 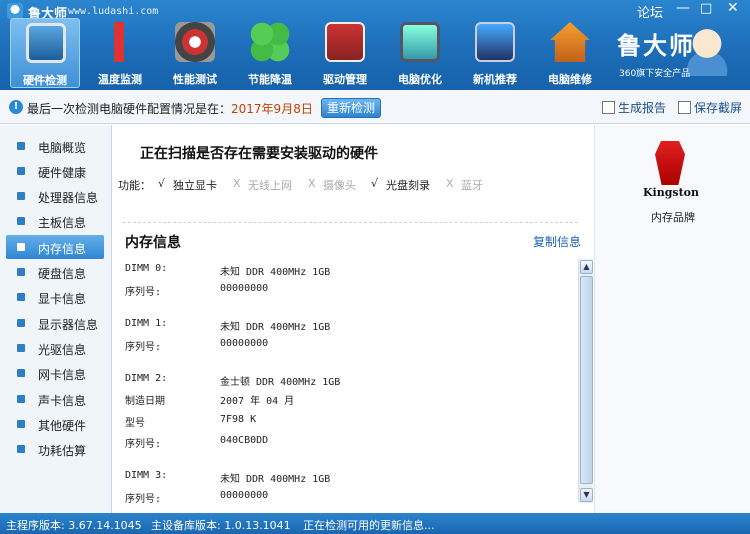 I want to click on main-program-version: 主程序版本: 3.67.14.1045, so click(x=74, y=525).